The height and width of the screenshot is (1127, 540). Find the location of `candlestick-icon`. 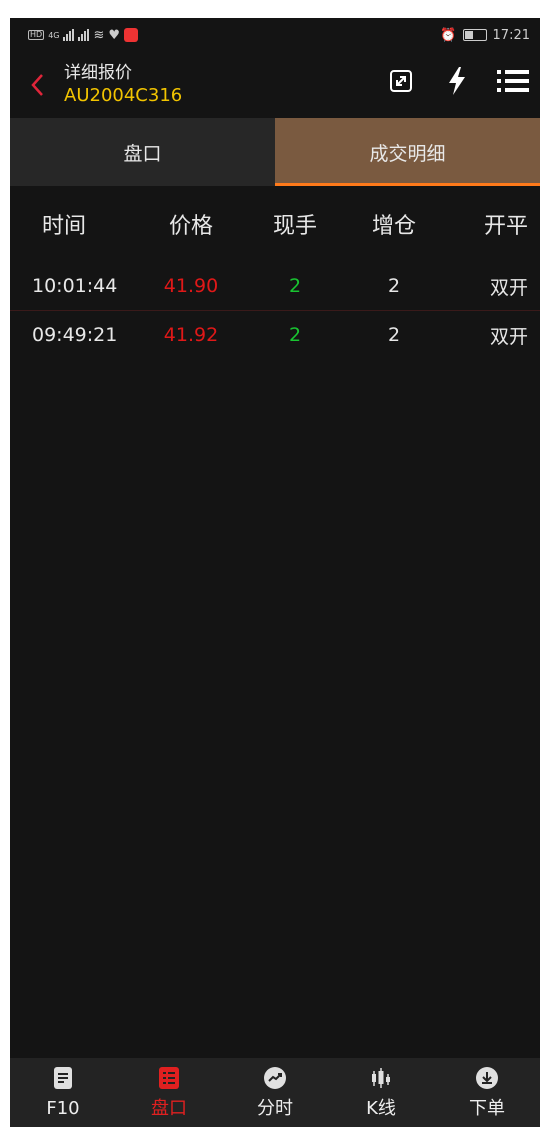

candlestick-icon is located at coordinates (381, 1078).